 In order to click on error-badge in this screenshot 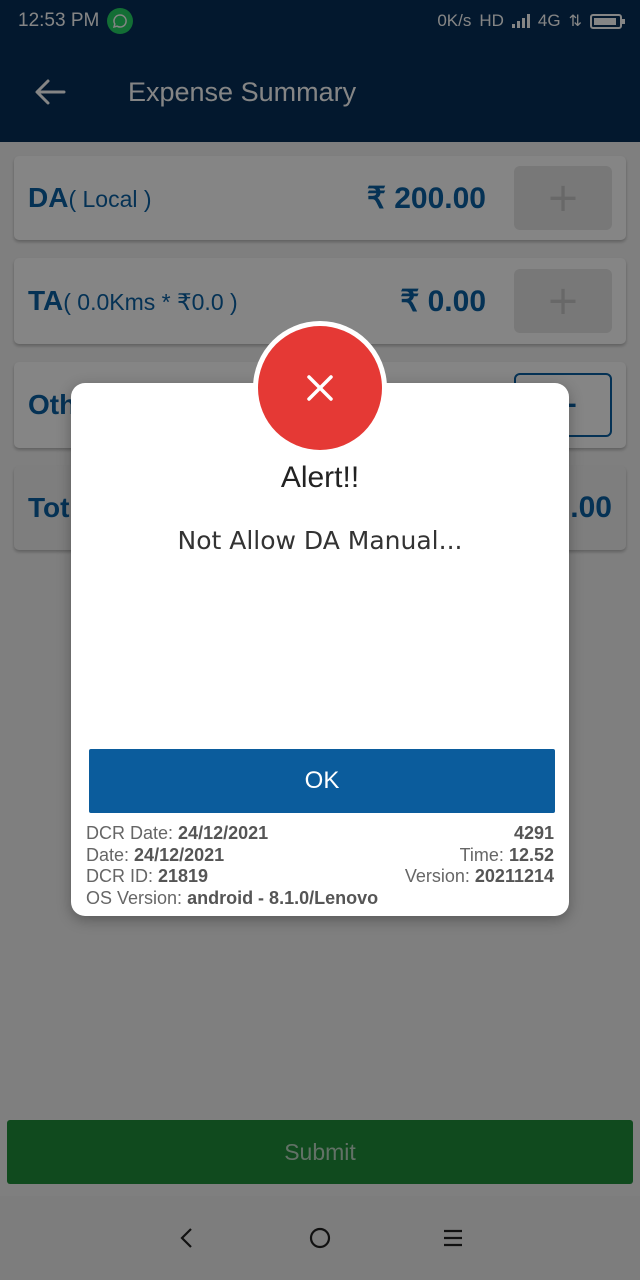, I will do `click(320, 388)`.